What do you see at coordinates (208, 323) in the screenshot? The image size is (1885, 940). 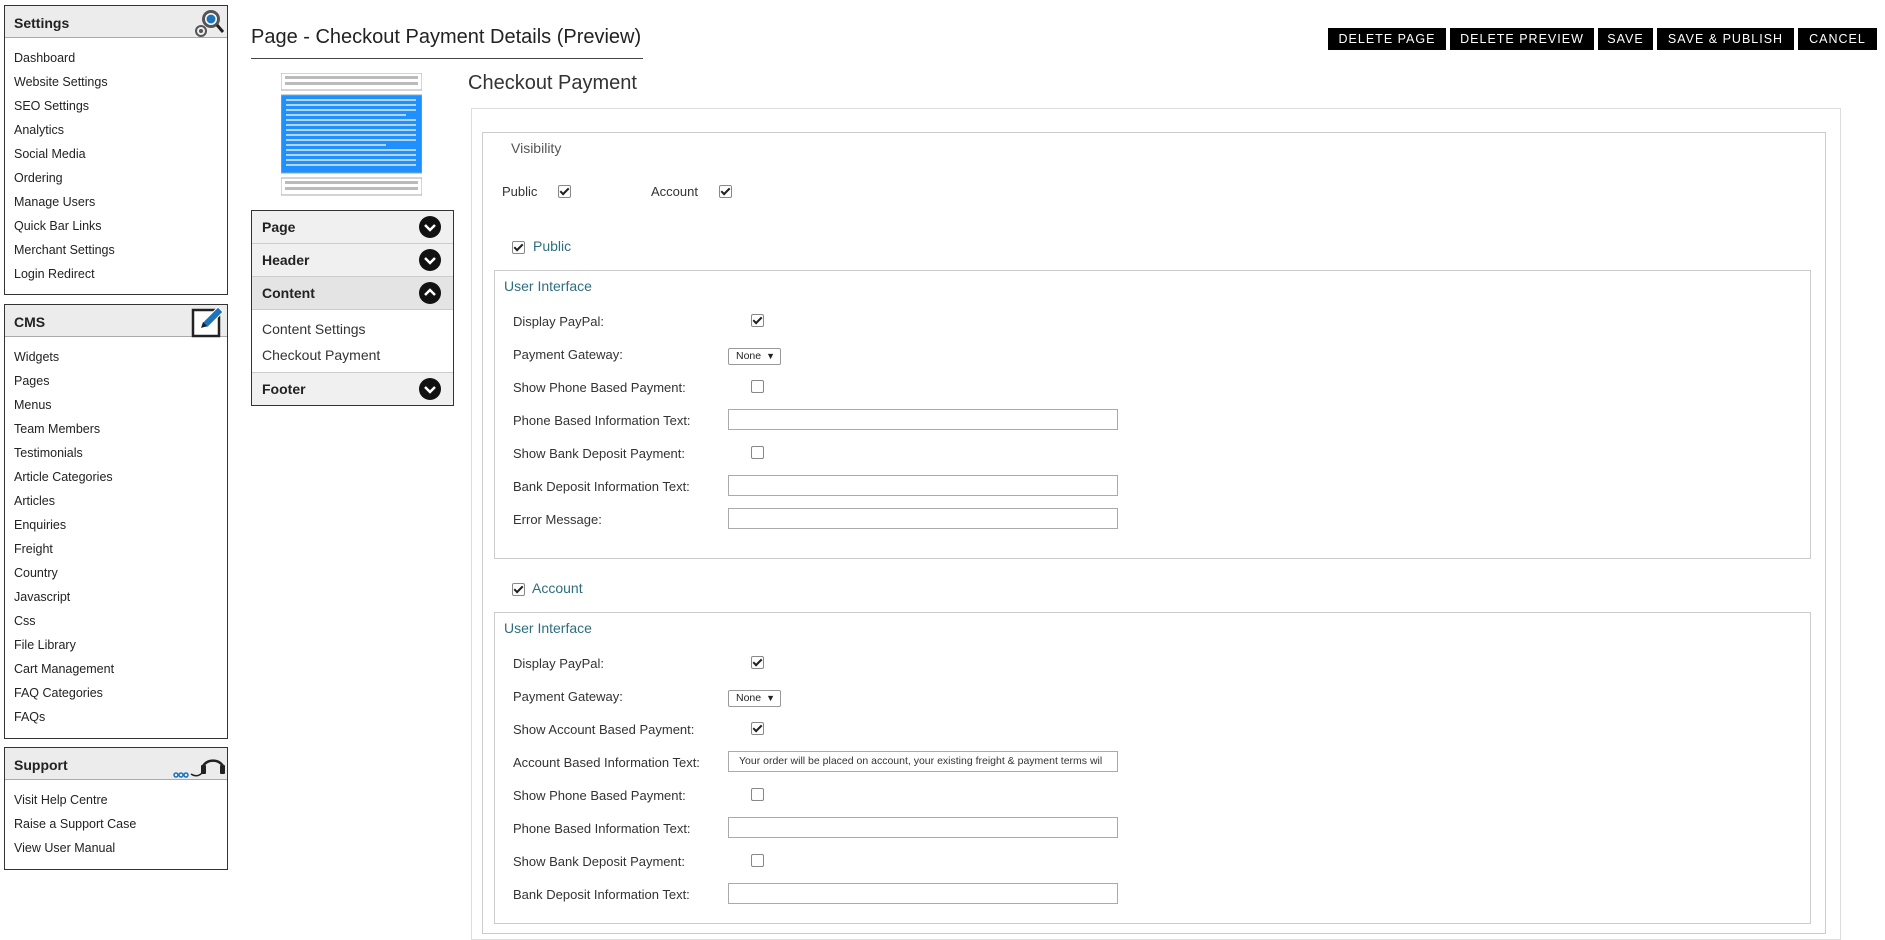 I see `edit-icon` at bounding box center [208, 323].